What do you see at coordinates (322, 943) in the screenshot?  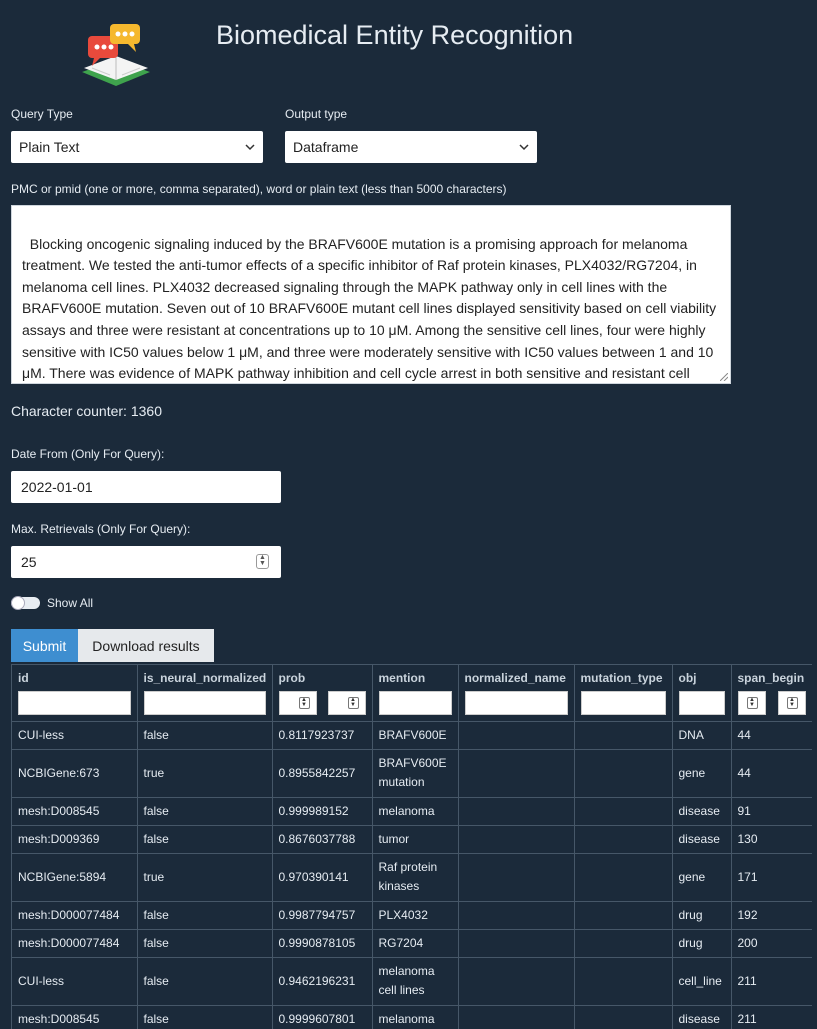 I see `table-cell: 0.9990878105` at bounding box center [322, 943].